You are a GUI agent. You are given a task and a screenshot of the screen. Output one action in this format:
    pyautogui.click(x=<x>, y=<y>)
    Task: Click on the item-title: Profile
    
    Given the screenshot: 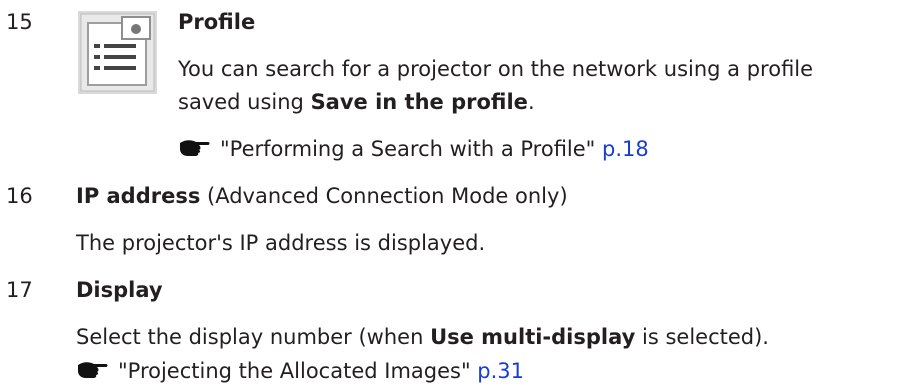 What is the action you would take?
    pyautogui.click(x=217, y=22)
    